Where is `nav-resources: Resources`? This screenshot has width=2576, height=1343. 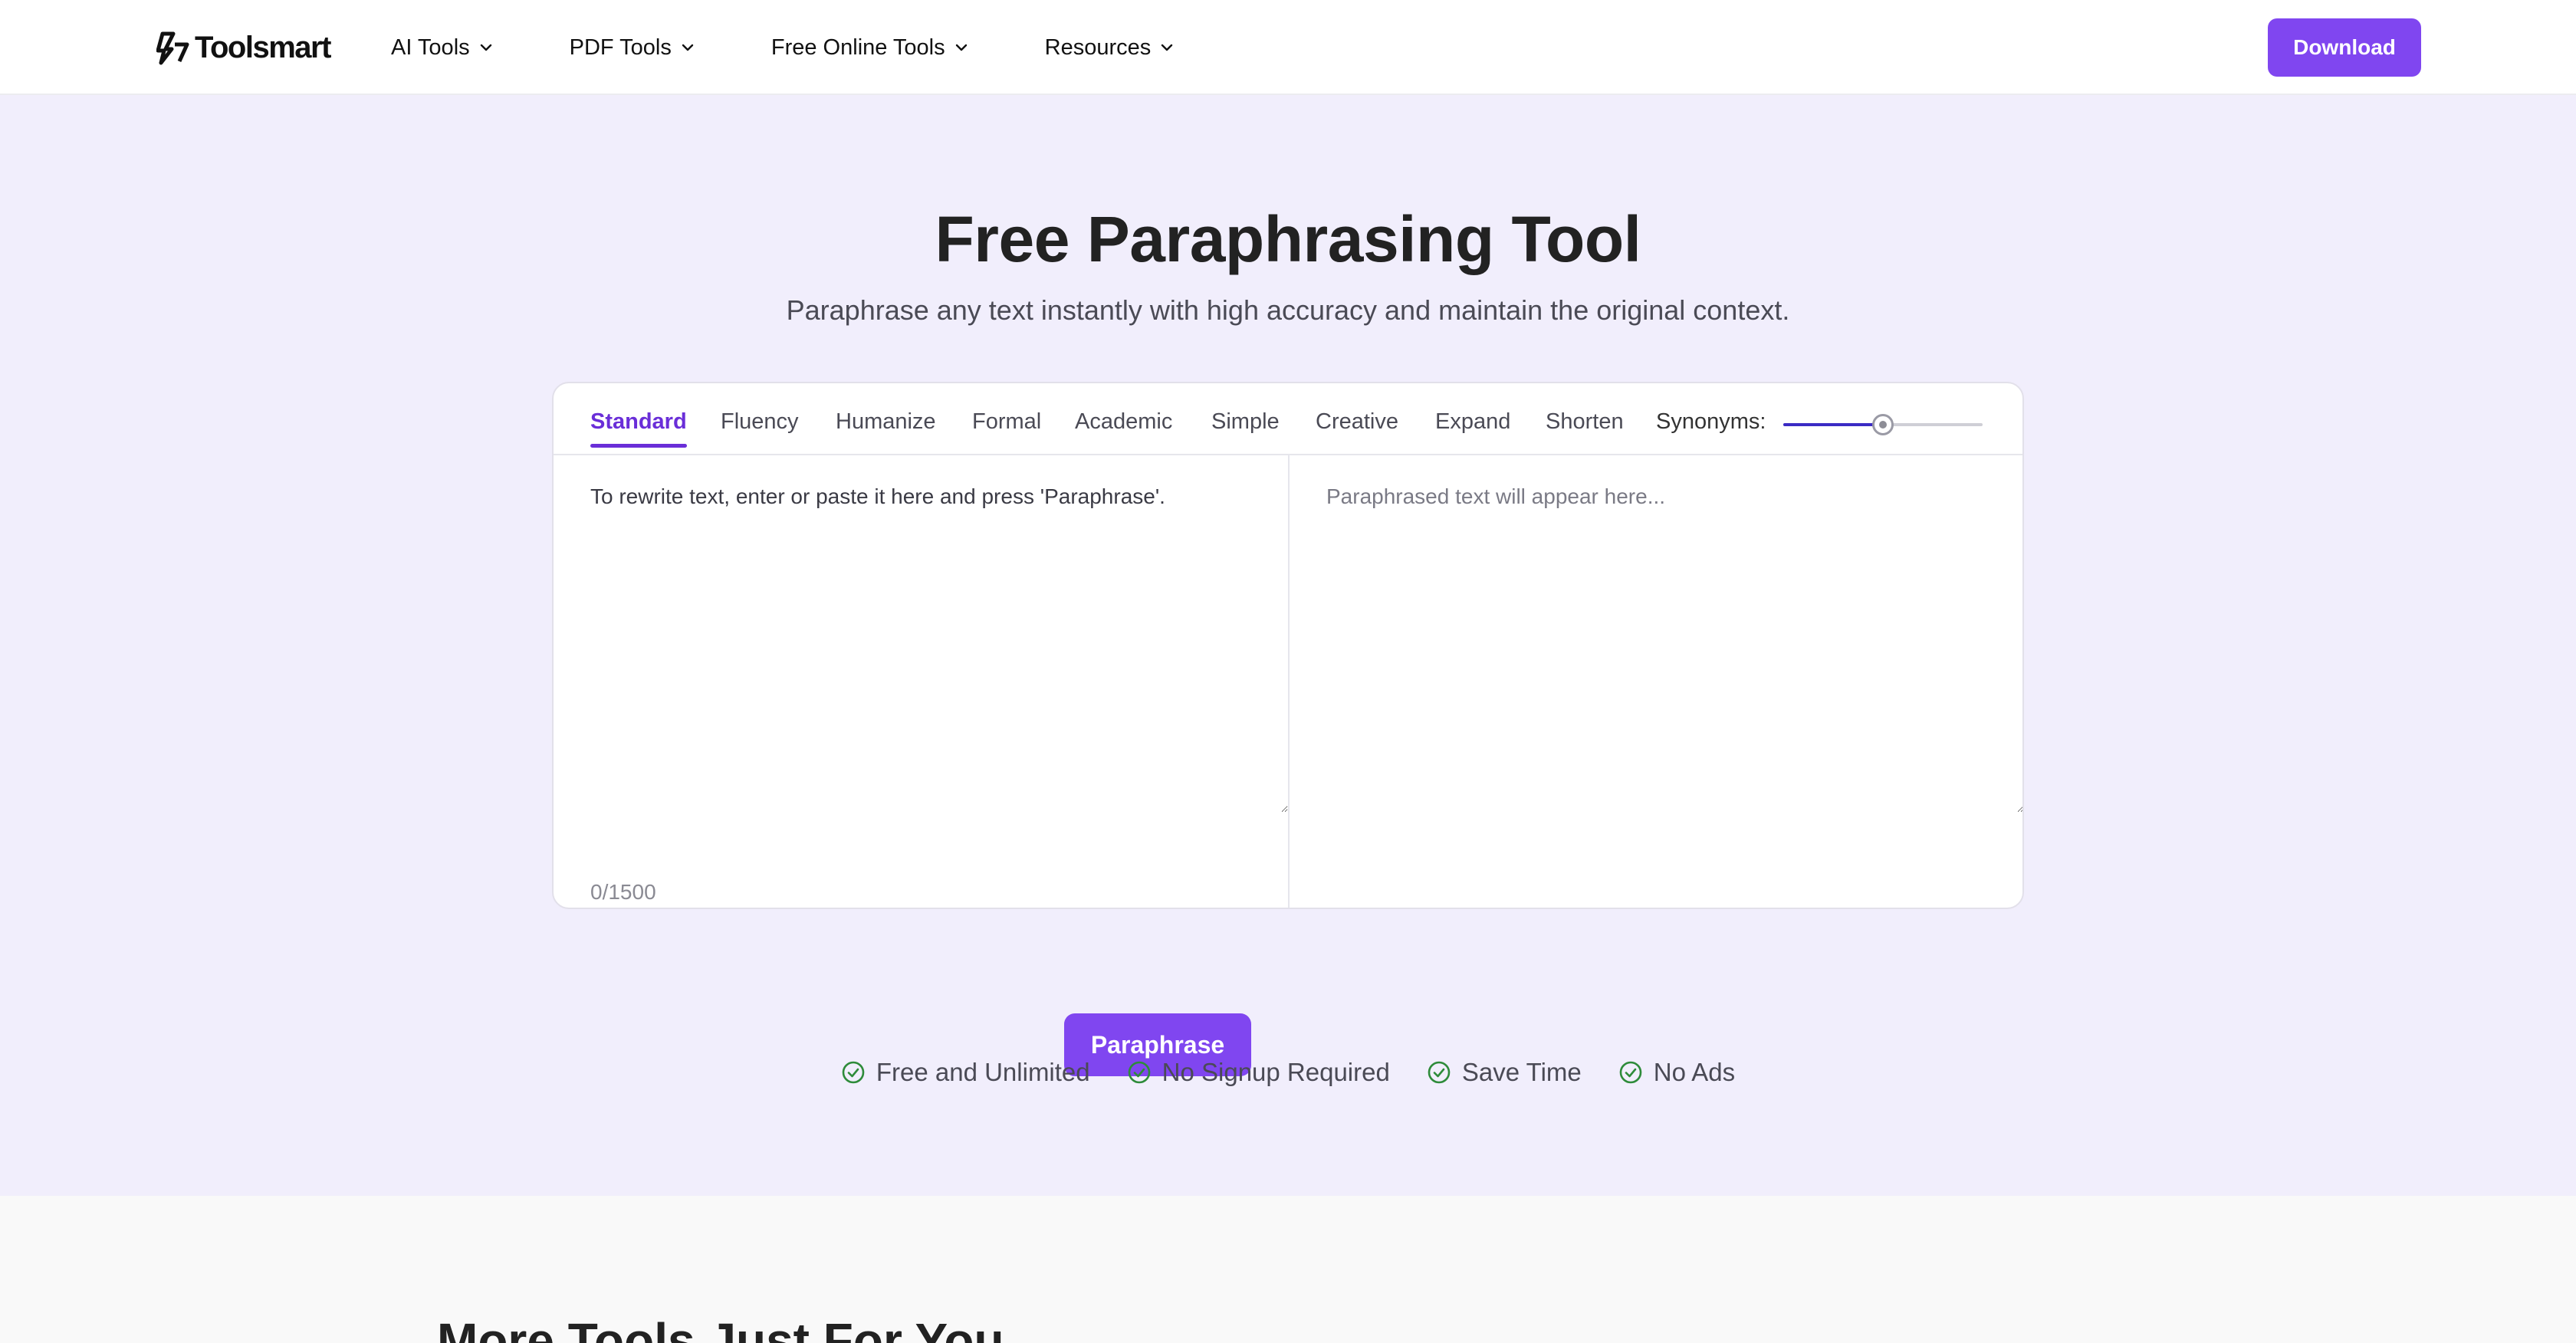
nav-resources: Resources is located at coordinates (1110, 48).